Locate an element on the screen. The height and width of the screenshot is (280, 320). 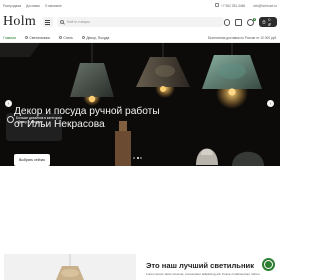
top-link-delivery: Доставка is located at coordinates (33, 6).